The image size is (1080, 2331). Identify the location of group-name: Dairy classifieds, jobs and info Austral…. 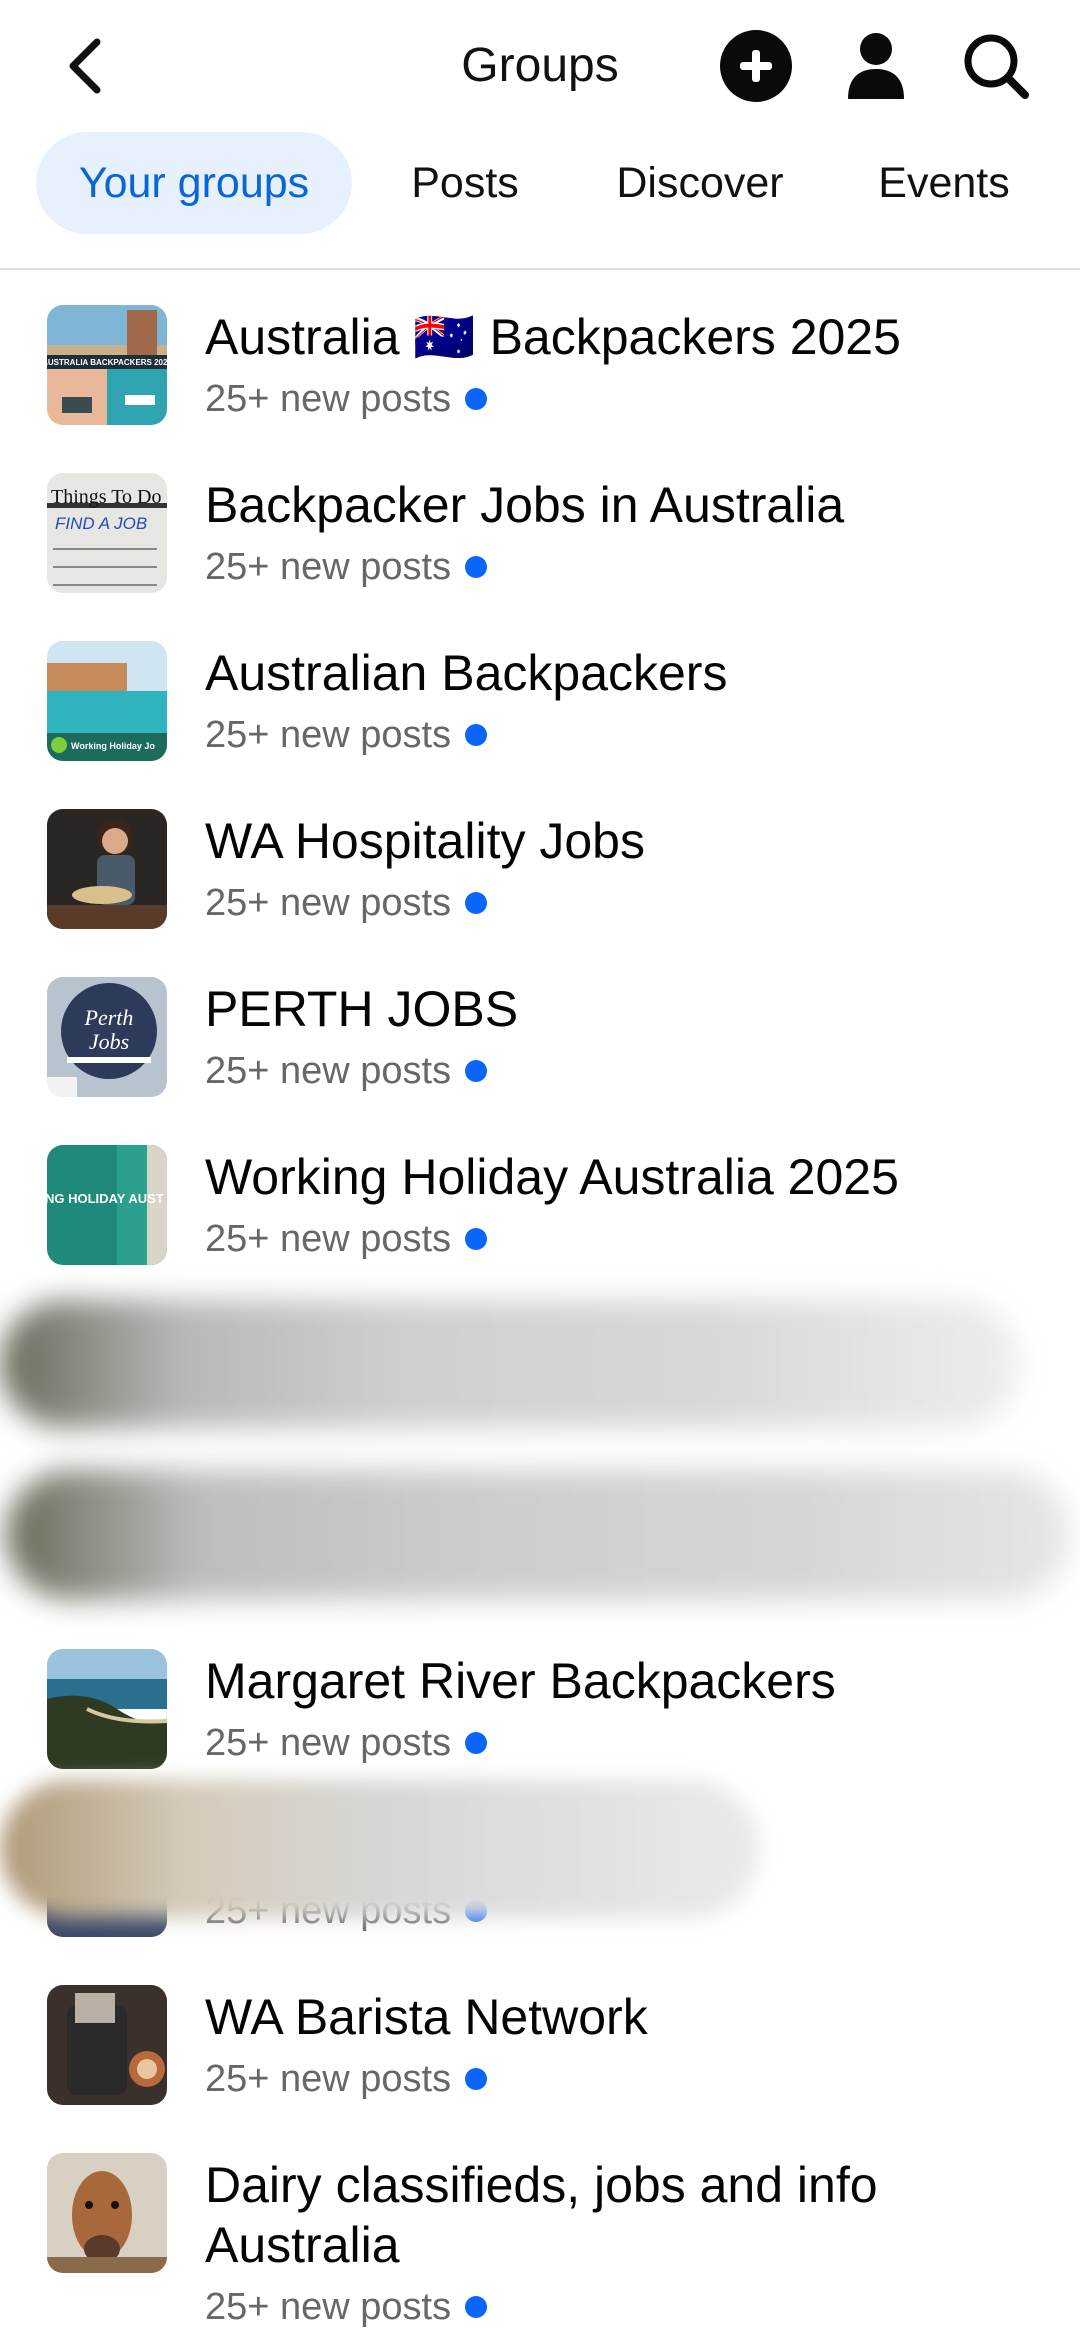
(541, 2215).